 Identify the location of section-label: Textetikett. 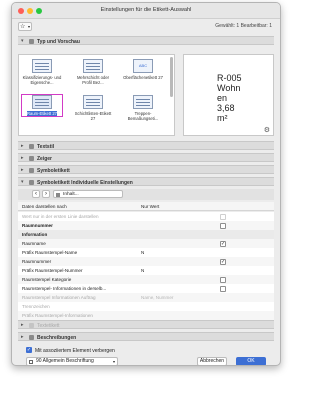
(48, 325).